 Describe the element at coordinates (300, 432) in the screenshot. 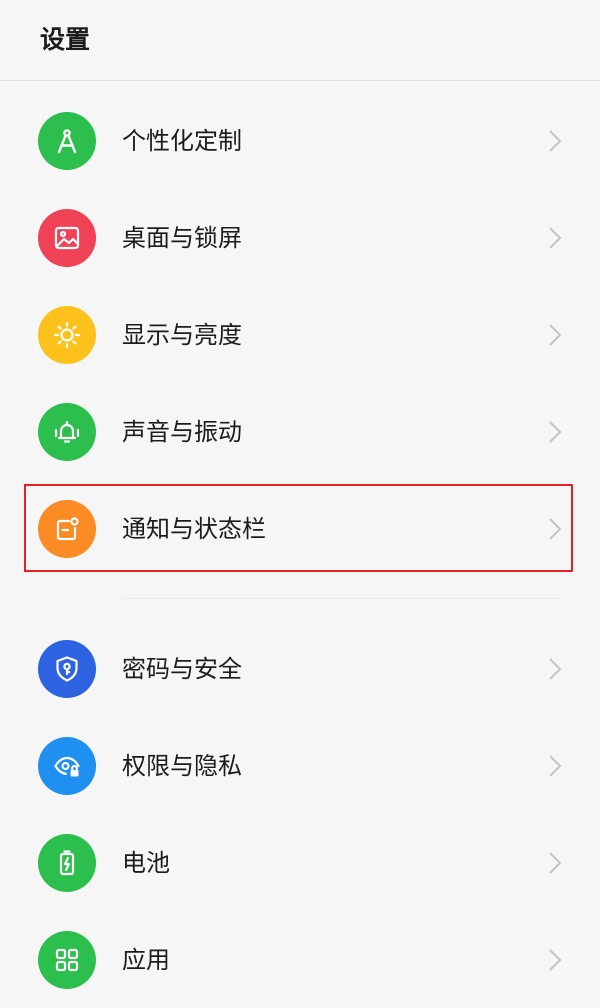

I see `settings-item-sound-vibration: 声音与振动` at that location.